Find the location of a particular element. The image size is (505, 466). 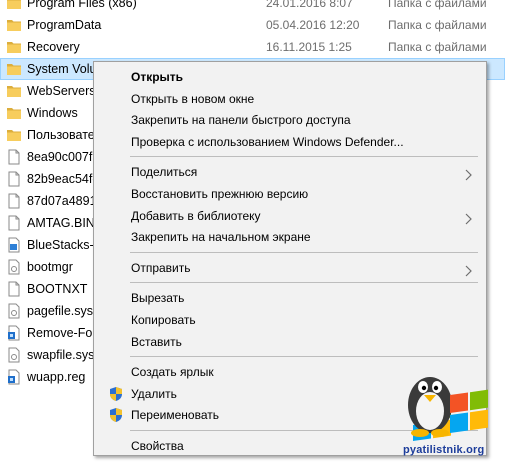

menu-item: Закрепить на начальном экране is located at coordinates (290, 237).